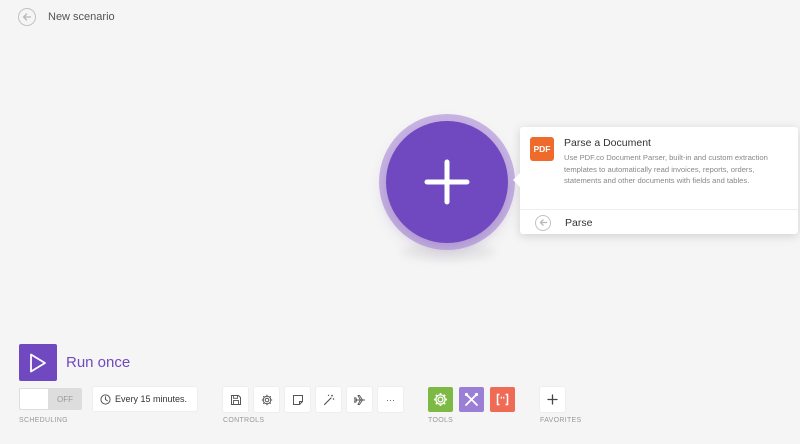 The height and width of the screenshot is (444, 800). I want to click on save-button, so click(235, 399).